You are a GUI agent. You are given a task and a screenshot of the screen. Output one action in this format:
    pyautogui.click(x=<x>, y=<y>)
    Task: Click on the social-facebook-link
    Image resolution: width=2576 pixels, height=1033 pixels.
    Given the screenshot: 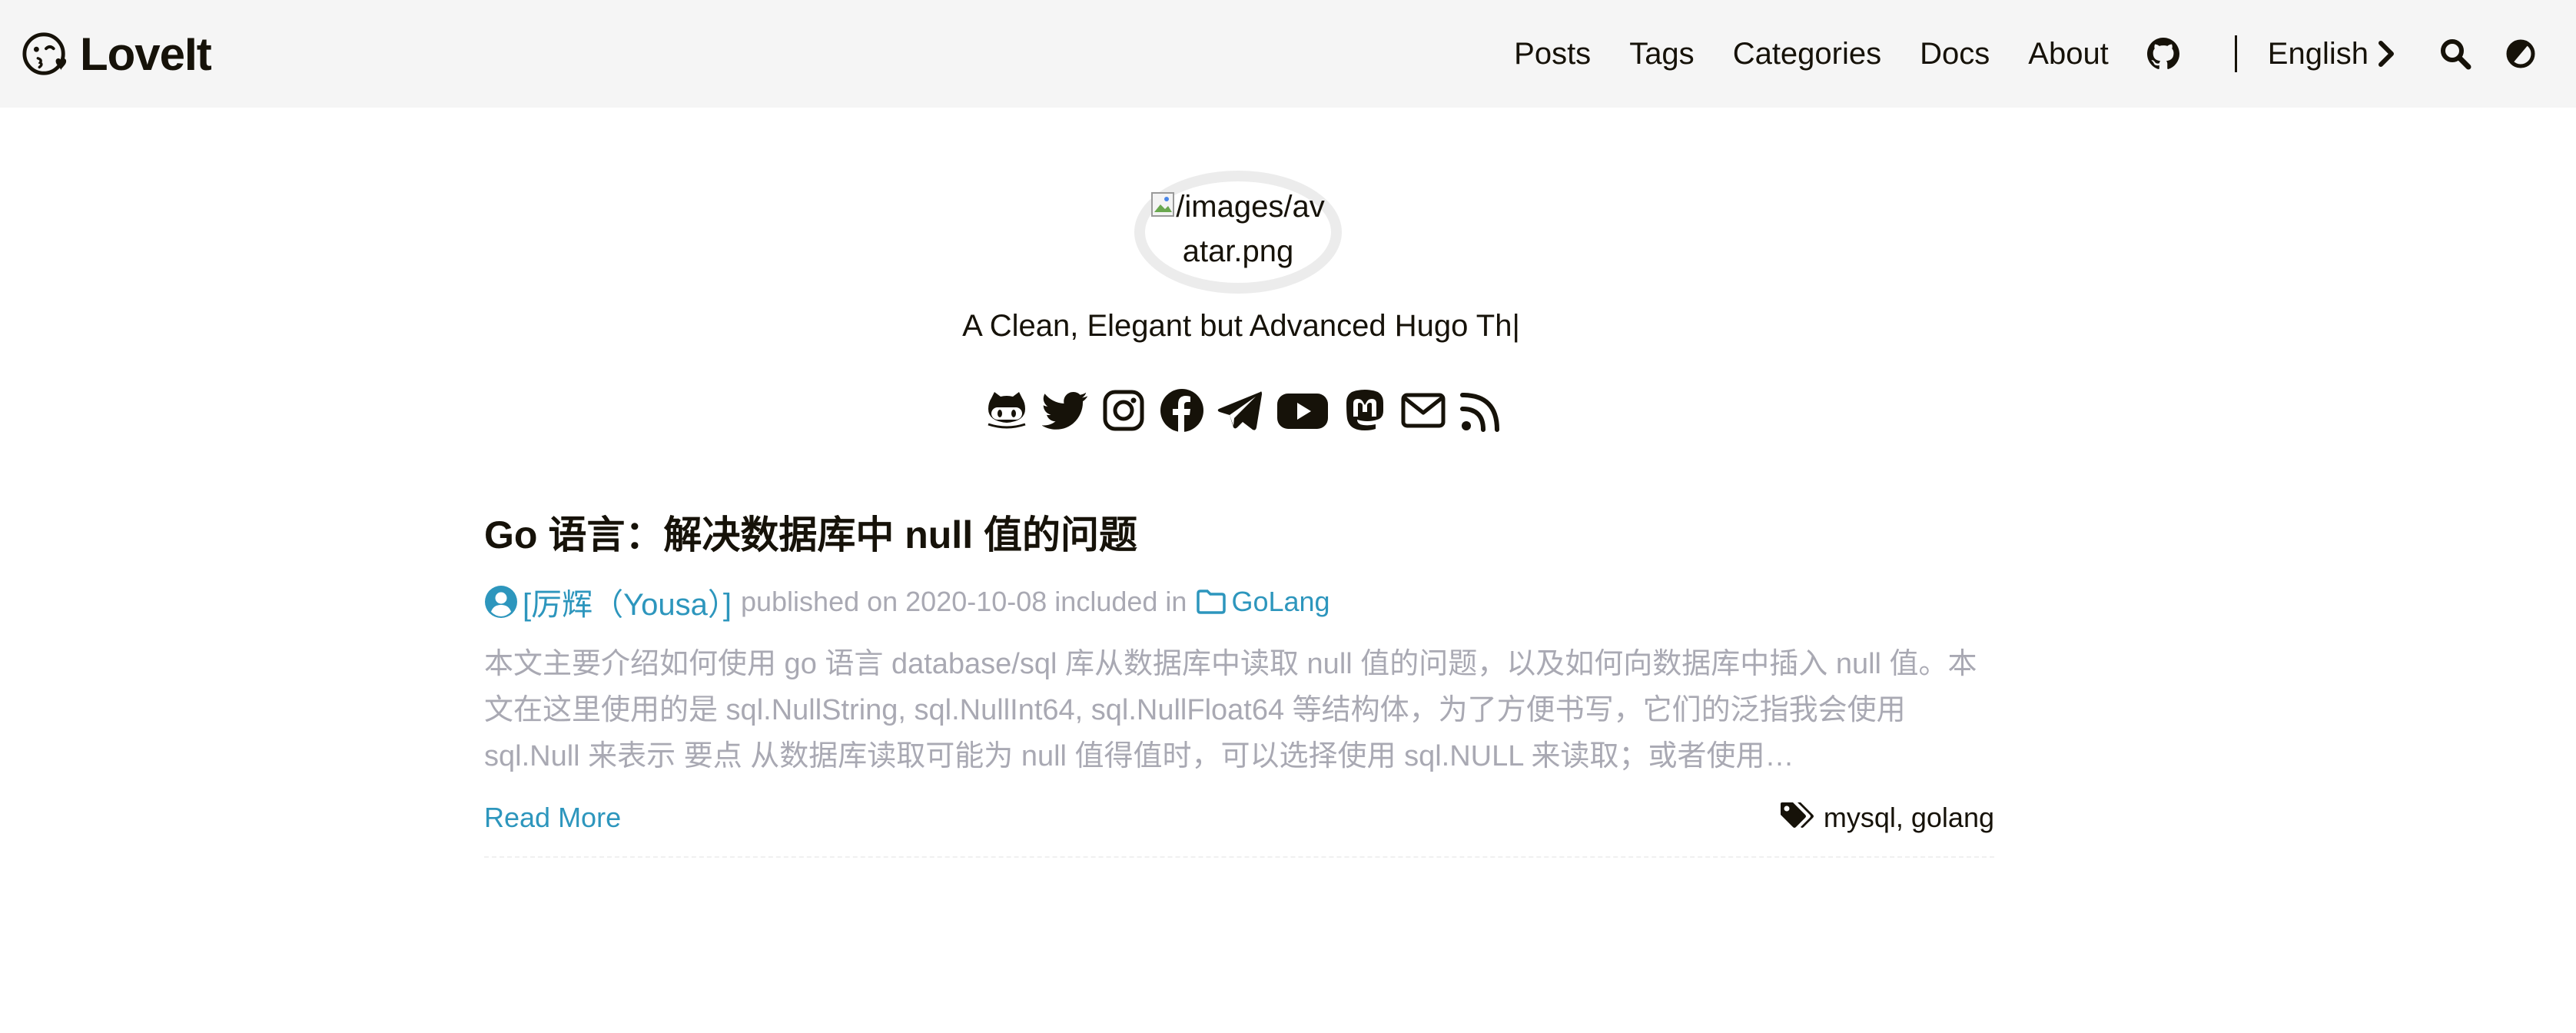 What is the action you would take?
    pyautogui.click(x=1182, y=410)
    